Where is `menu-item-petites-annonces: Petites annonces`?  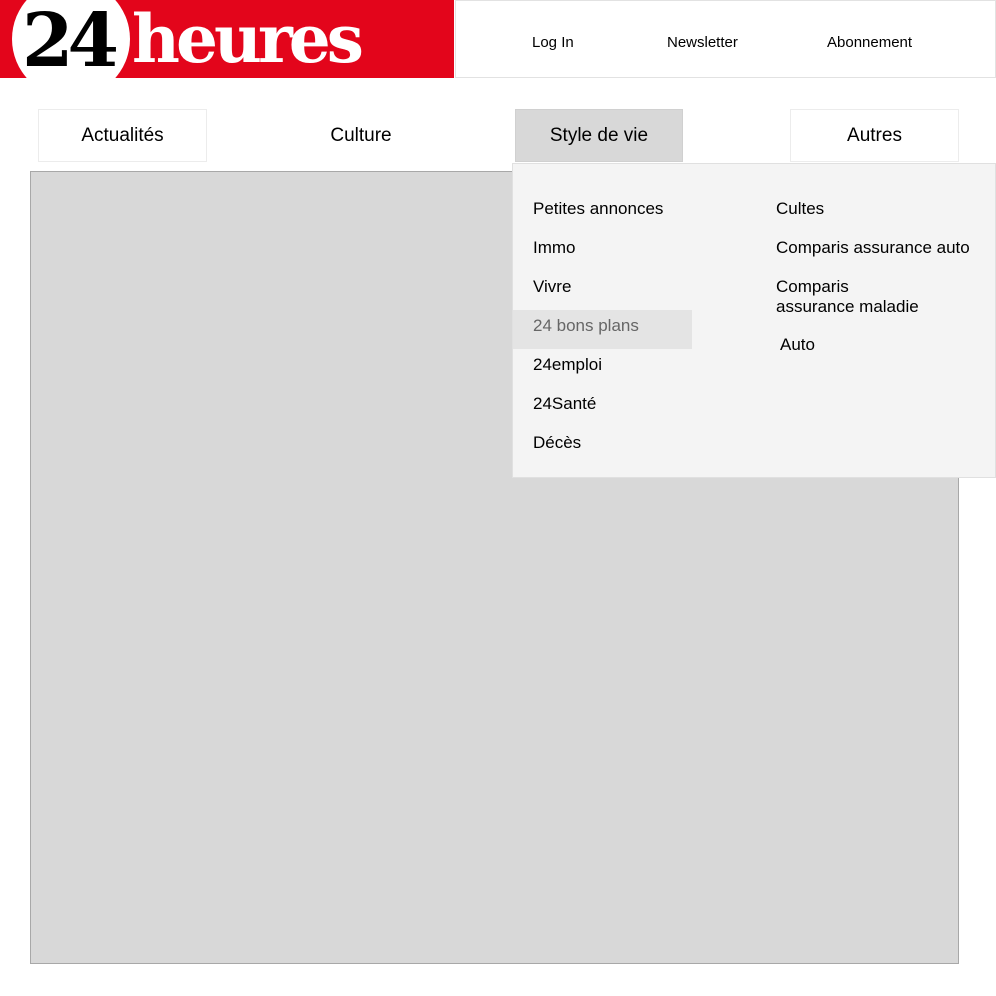
menu-item-petites-annonces: Petites annonces is located at coordinates (598, 209).